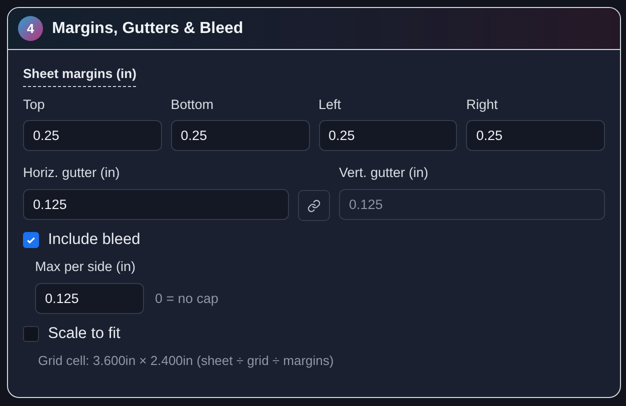 Image resolution: width=626 pixels, height=406 pixels. What do you see at coordinates (330, 104) in the screenshot?
I see `field-label: Left` at bounding box center [330, 104].